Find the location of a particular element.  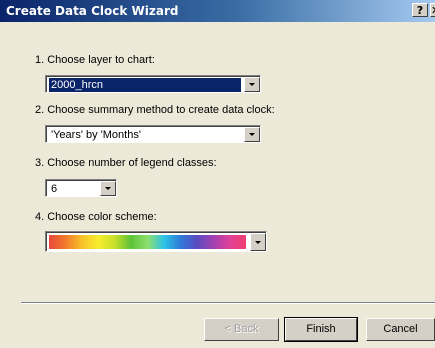

classes-dropdown-arrow-button is located at coordinates (108, 188).